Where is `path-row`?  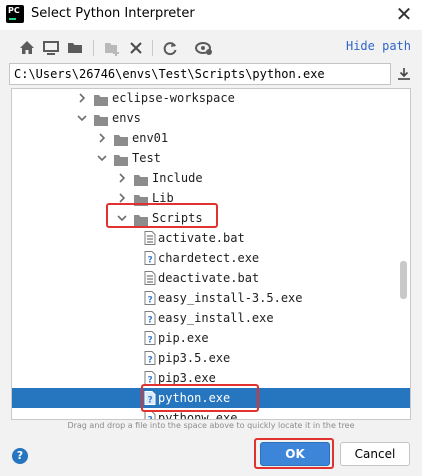
path-row is located at coordinates (211, 75).